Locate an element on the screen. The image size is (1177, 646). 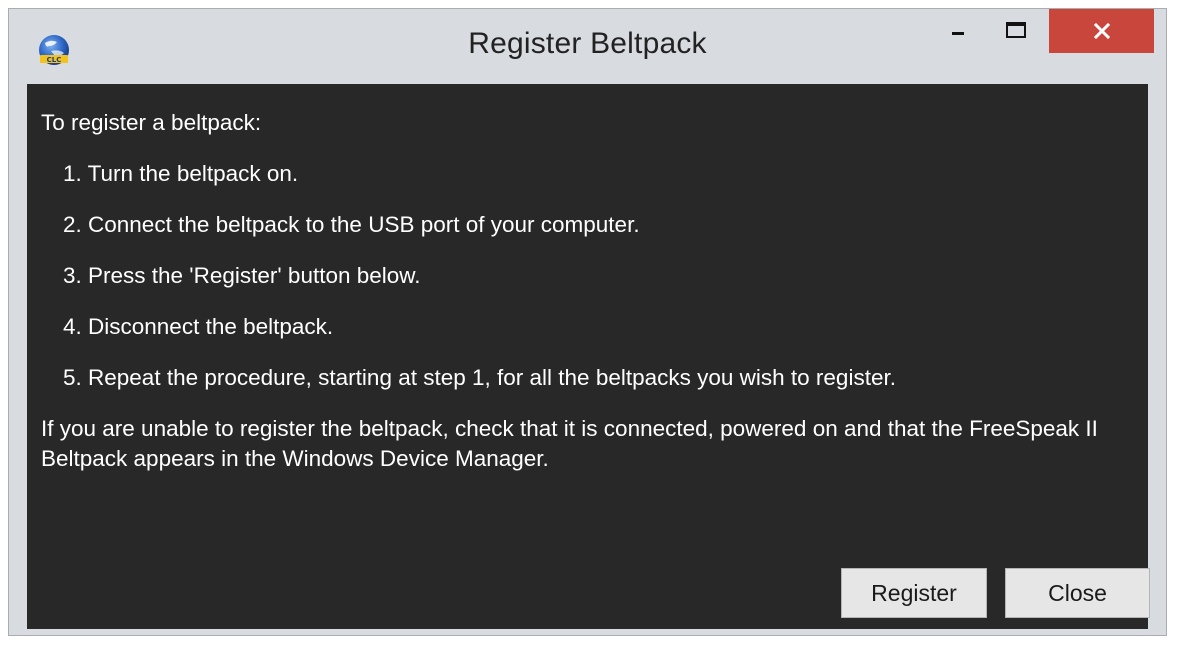
intro-text: To register a beltpack: is located at coordinates (151, 122).